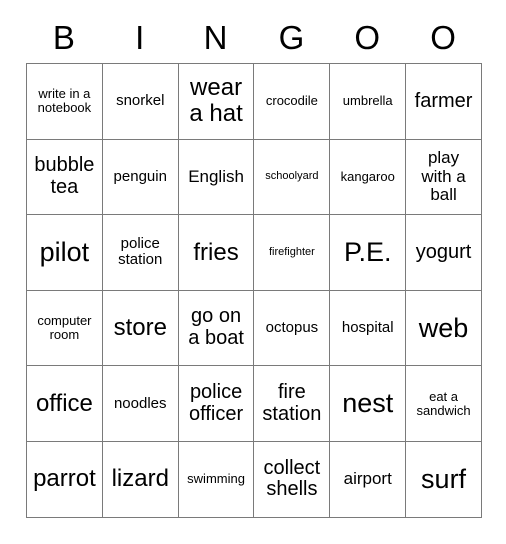  I want to click on bingo-cell: surf, so click(444, 479).